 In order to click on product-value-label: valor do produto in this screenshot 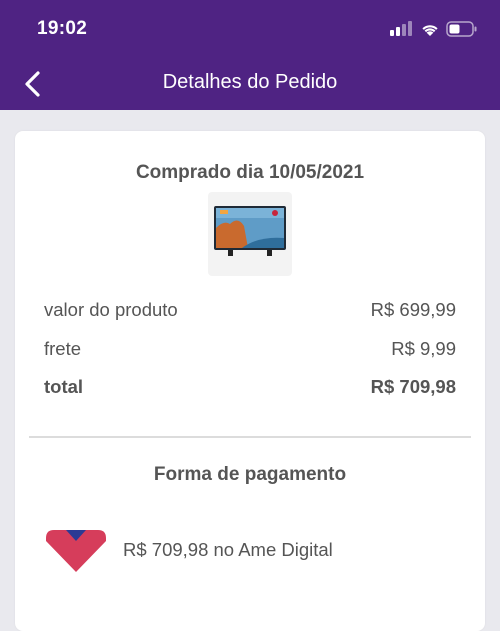, I will do `click(111, 309)`.